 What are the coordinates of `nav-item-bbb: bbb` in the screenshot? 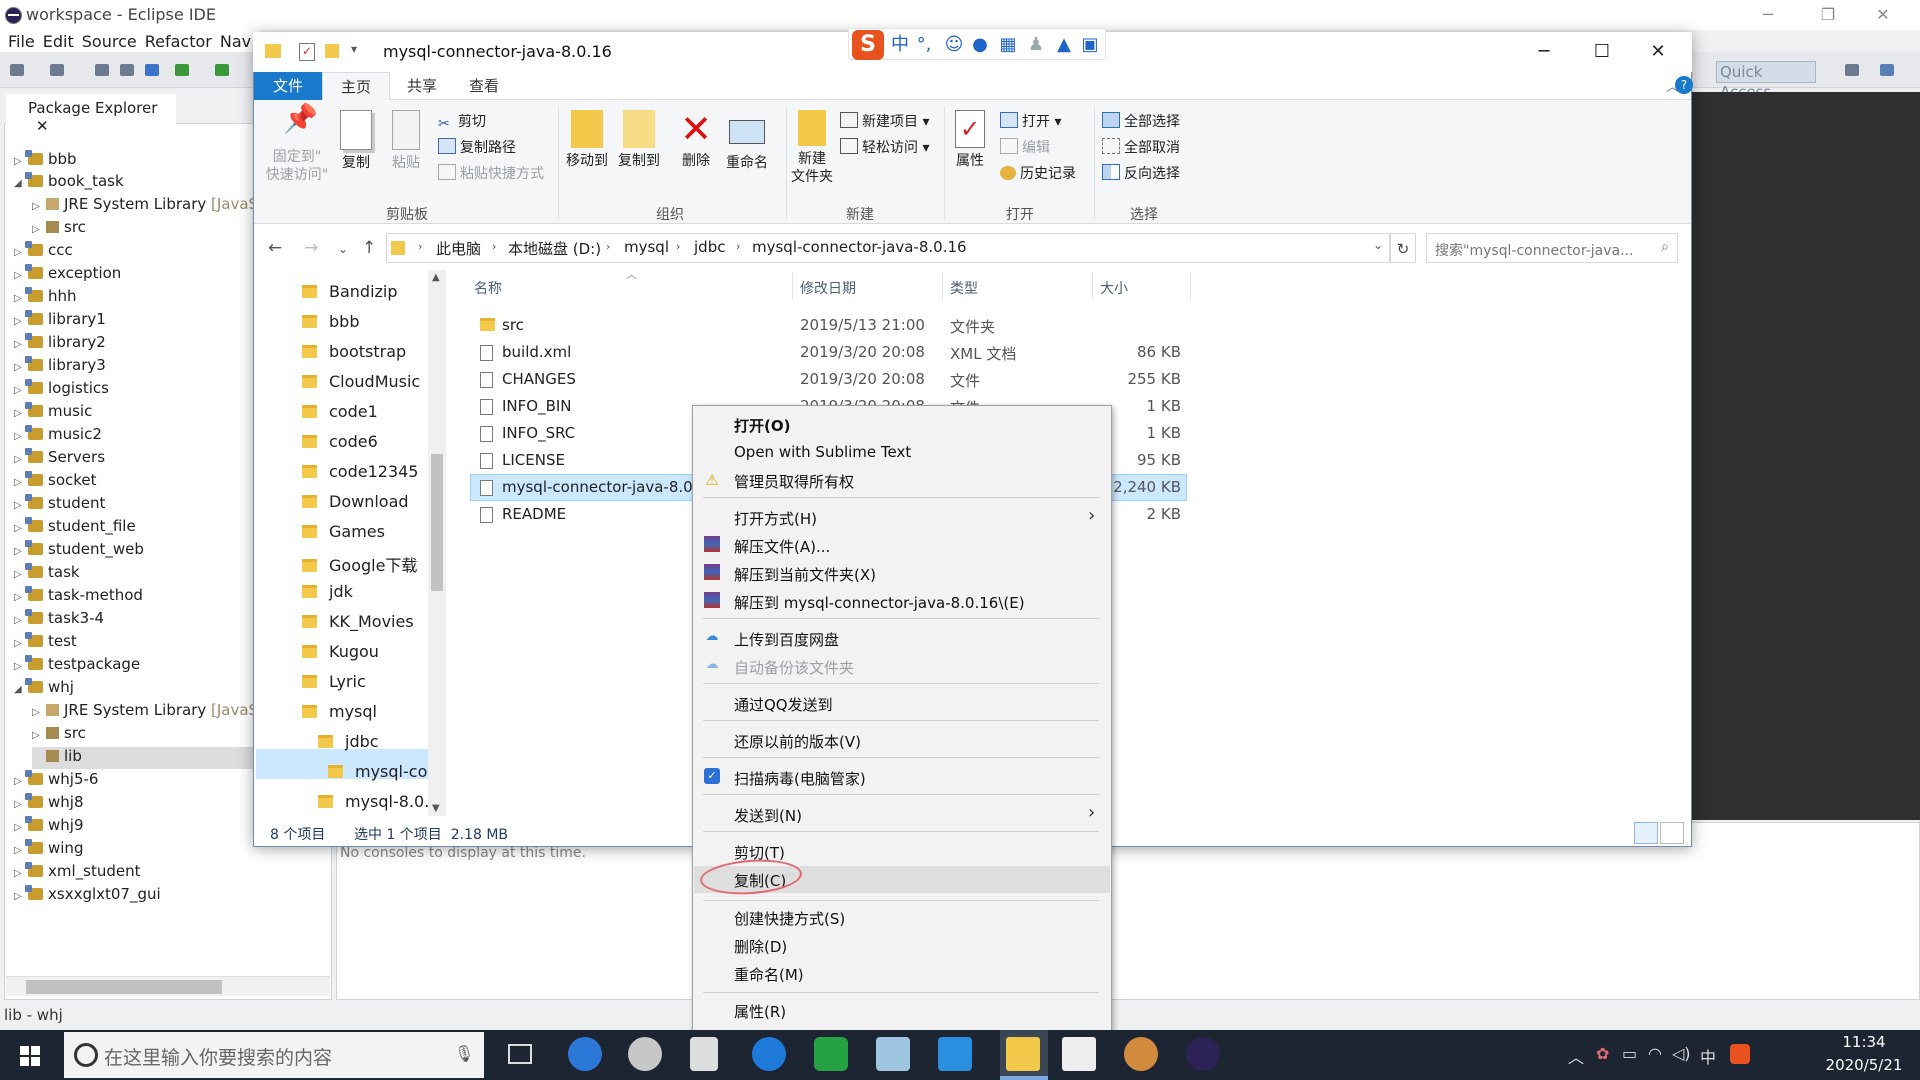 It's located at (365, 324).